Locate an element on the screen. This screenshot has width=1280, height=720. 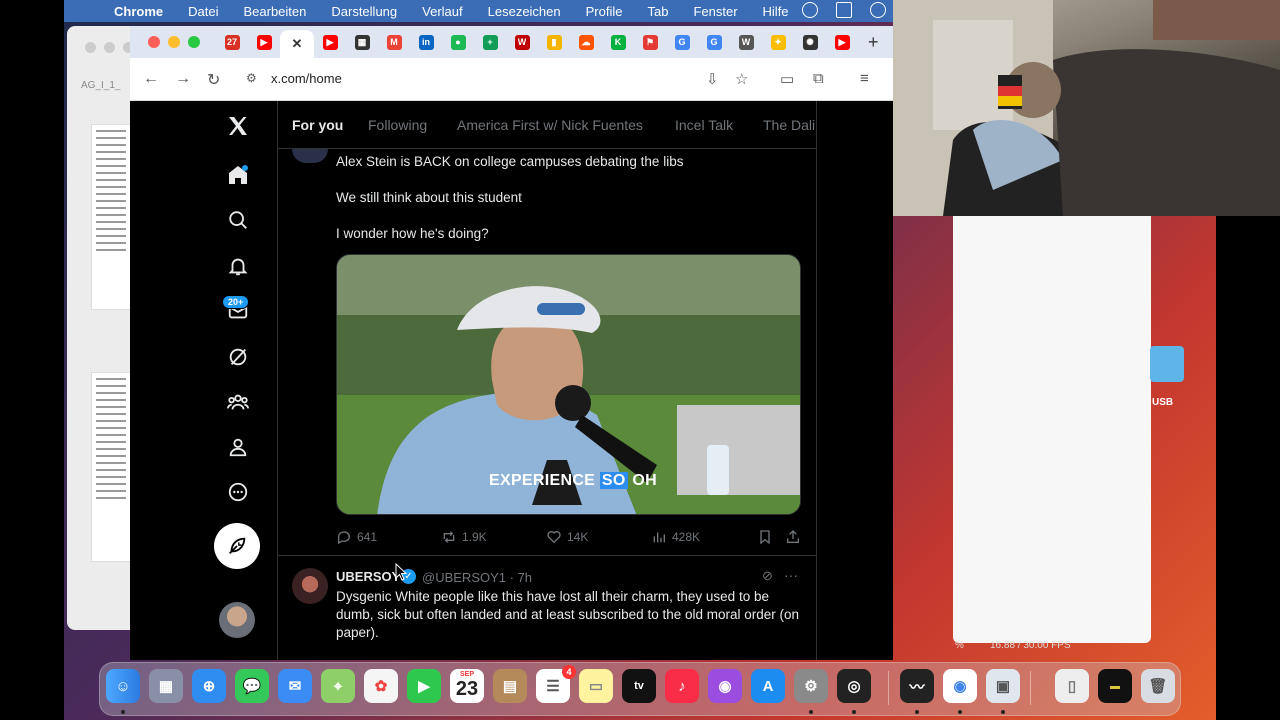
zoom-window-button is located at coordinates (194, 42).